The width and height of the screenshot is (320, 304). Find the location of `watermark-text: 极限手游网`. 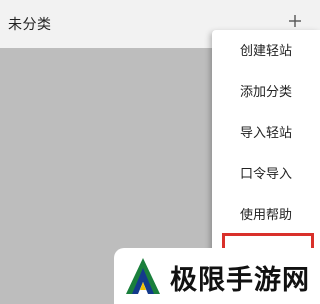

watermark-text: 极限手游网 is located at coordinates (240, 280).